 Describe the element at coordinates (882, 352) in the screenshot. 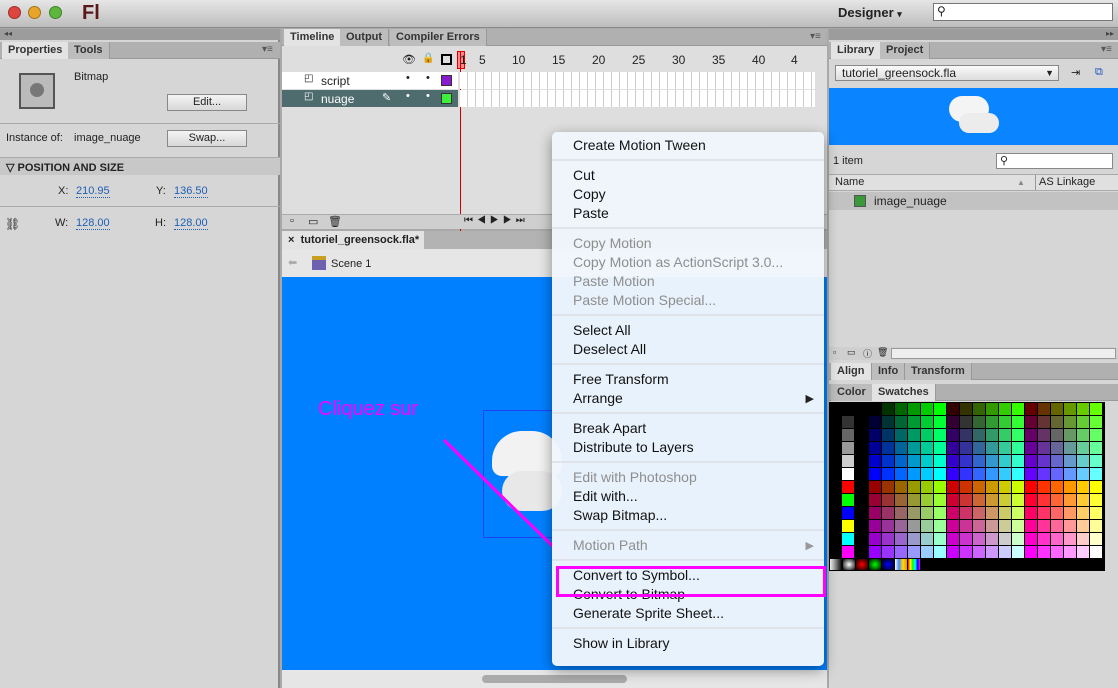

I see `delete-icon: 🗑` at that location.